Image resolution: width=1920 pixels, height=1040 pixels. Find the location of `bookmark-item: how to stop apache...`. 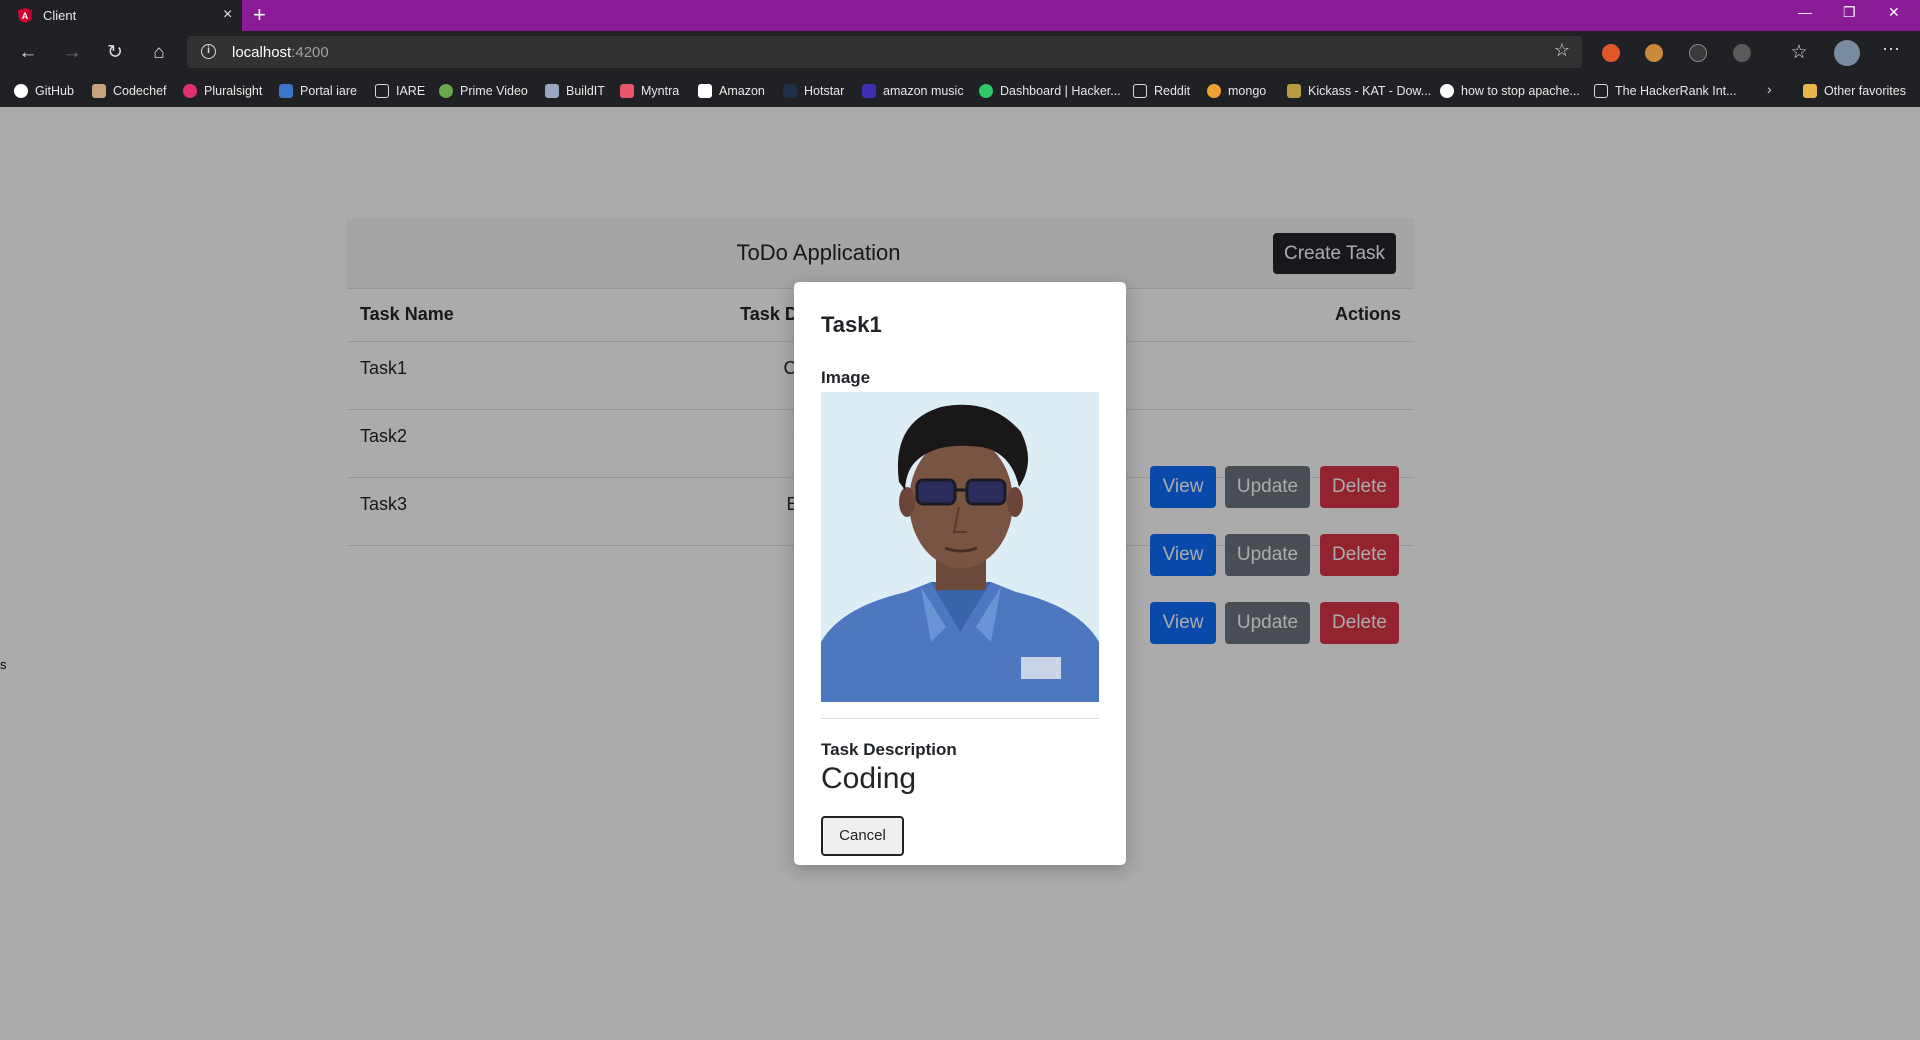

bookmark-item: how to stop apache... is located at coordinates (1510, 91).